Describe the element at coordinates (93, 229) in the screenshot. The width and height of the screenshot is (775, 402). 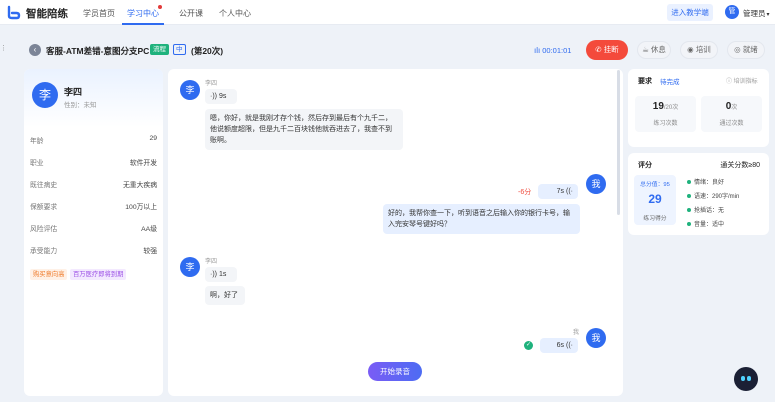
I see `info-row-risk: 风险评估 AA级` at that location.